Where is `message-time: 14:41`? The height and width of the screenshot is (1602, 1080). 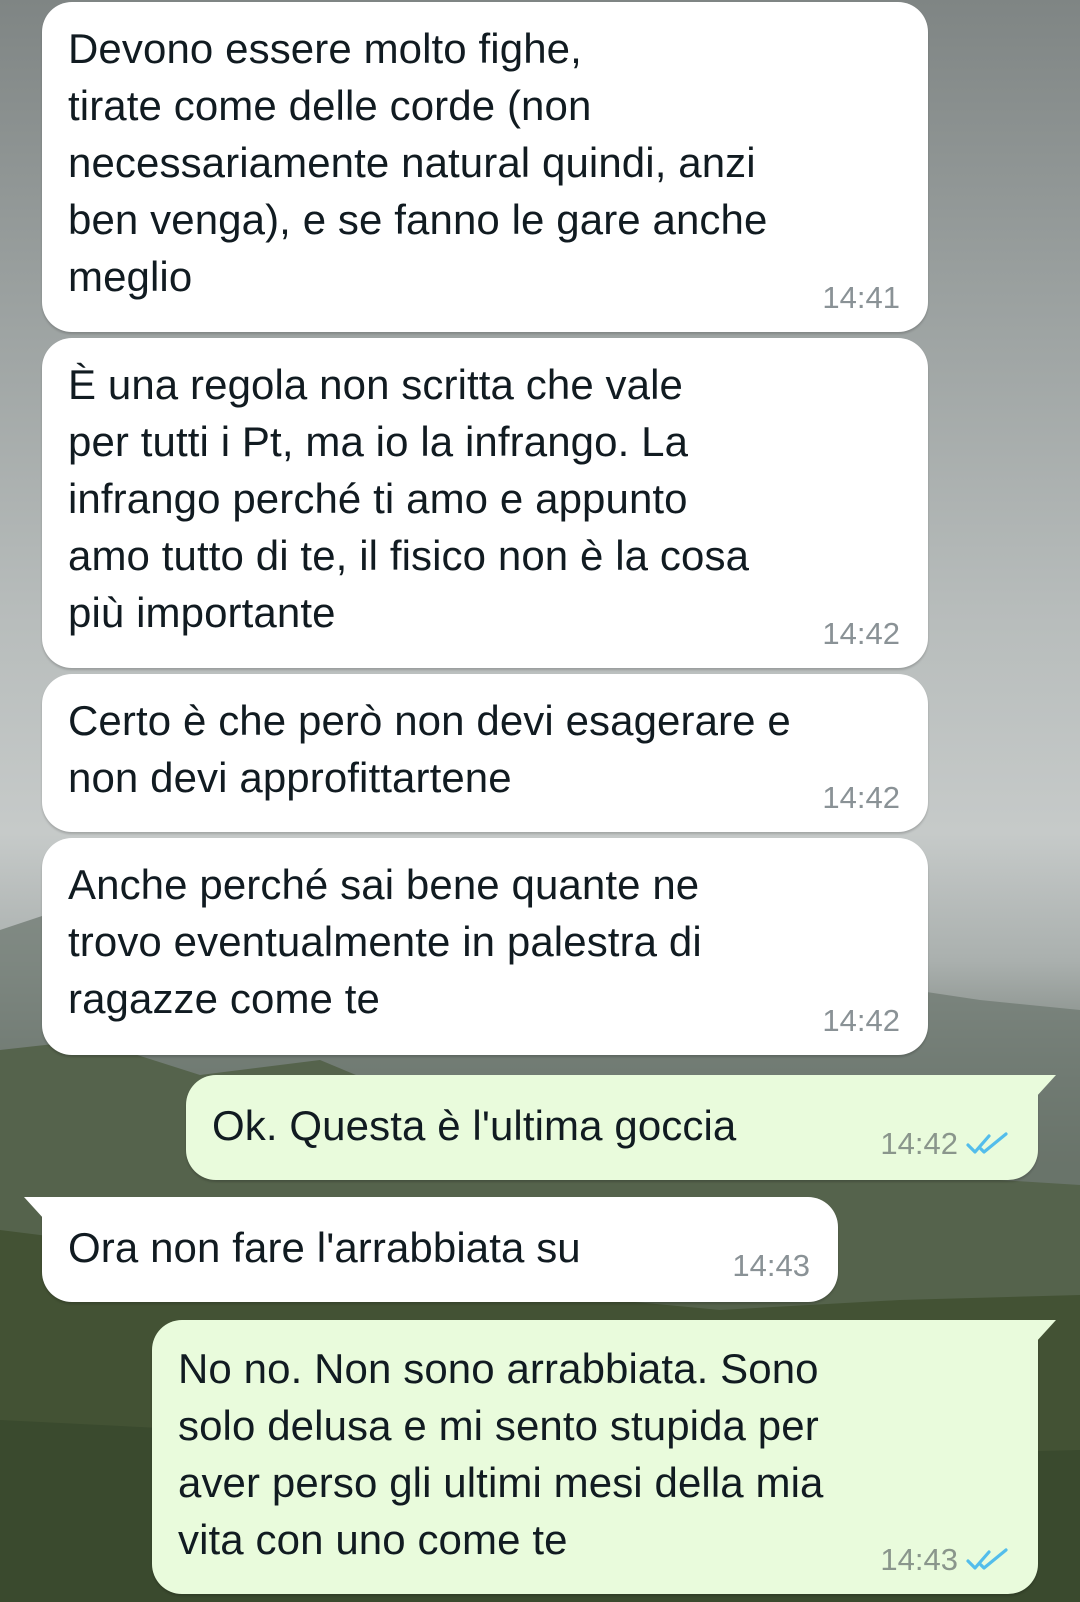 message-time: 14:41 is located at coordinates (861, 297).